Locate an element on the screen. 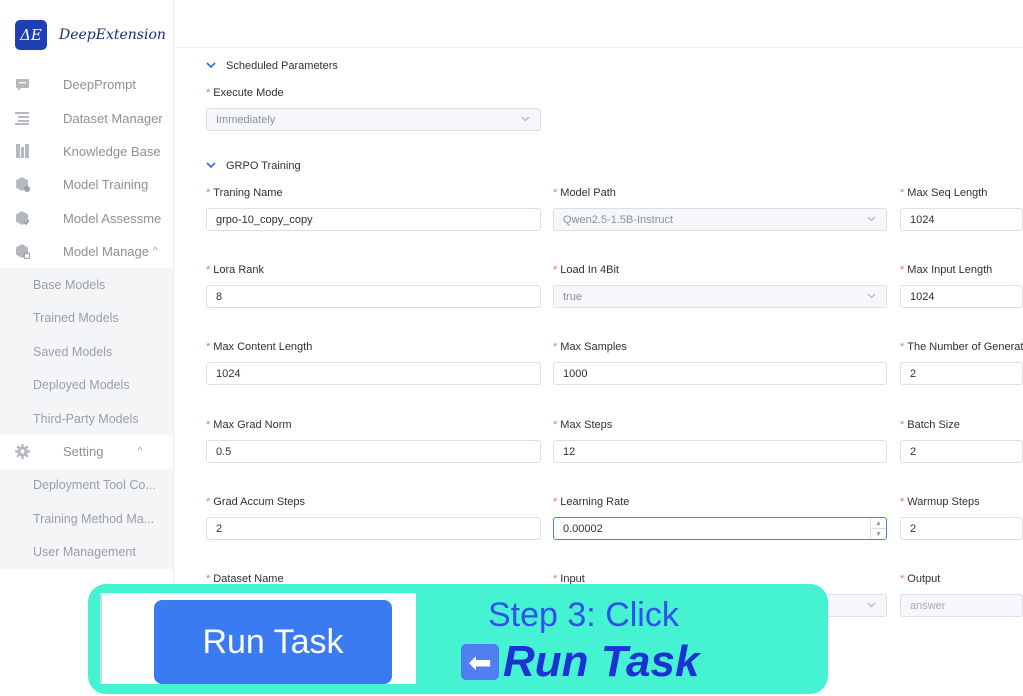 This screenshot has width=1023, height=696. max-grad-norm-label: * Max Grad Norm is located at coordinates (249, 425).